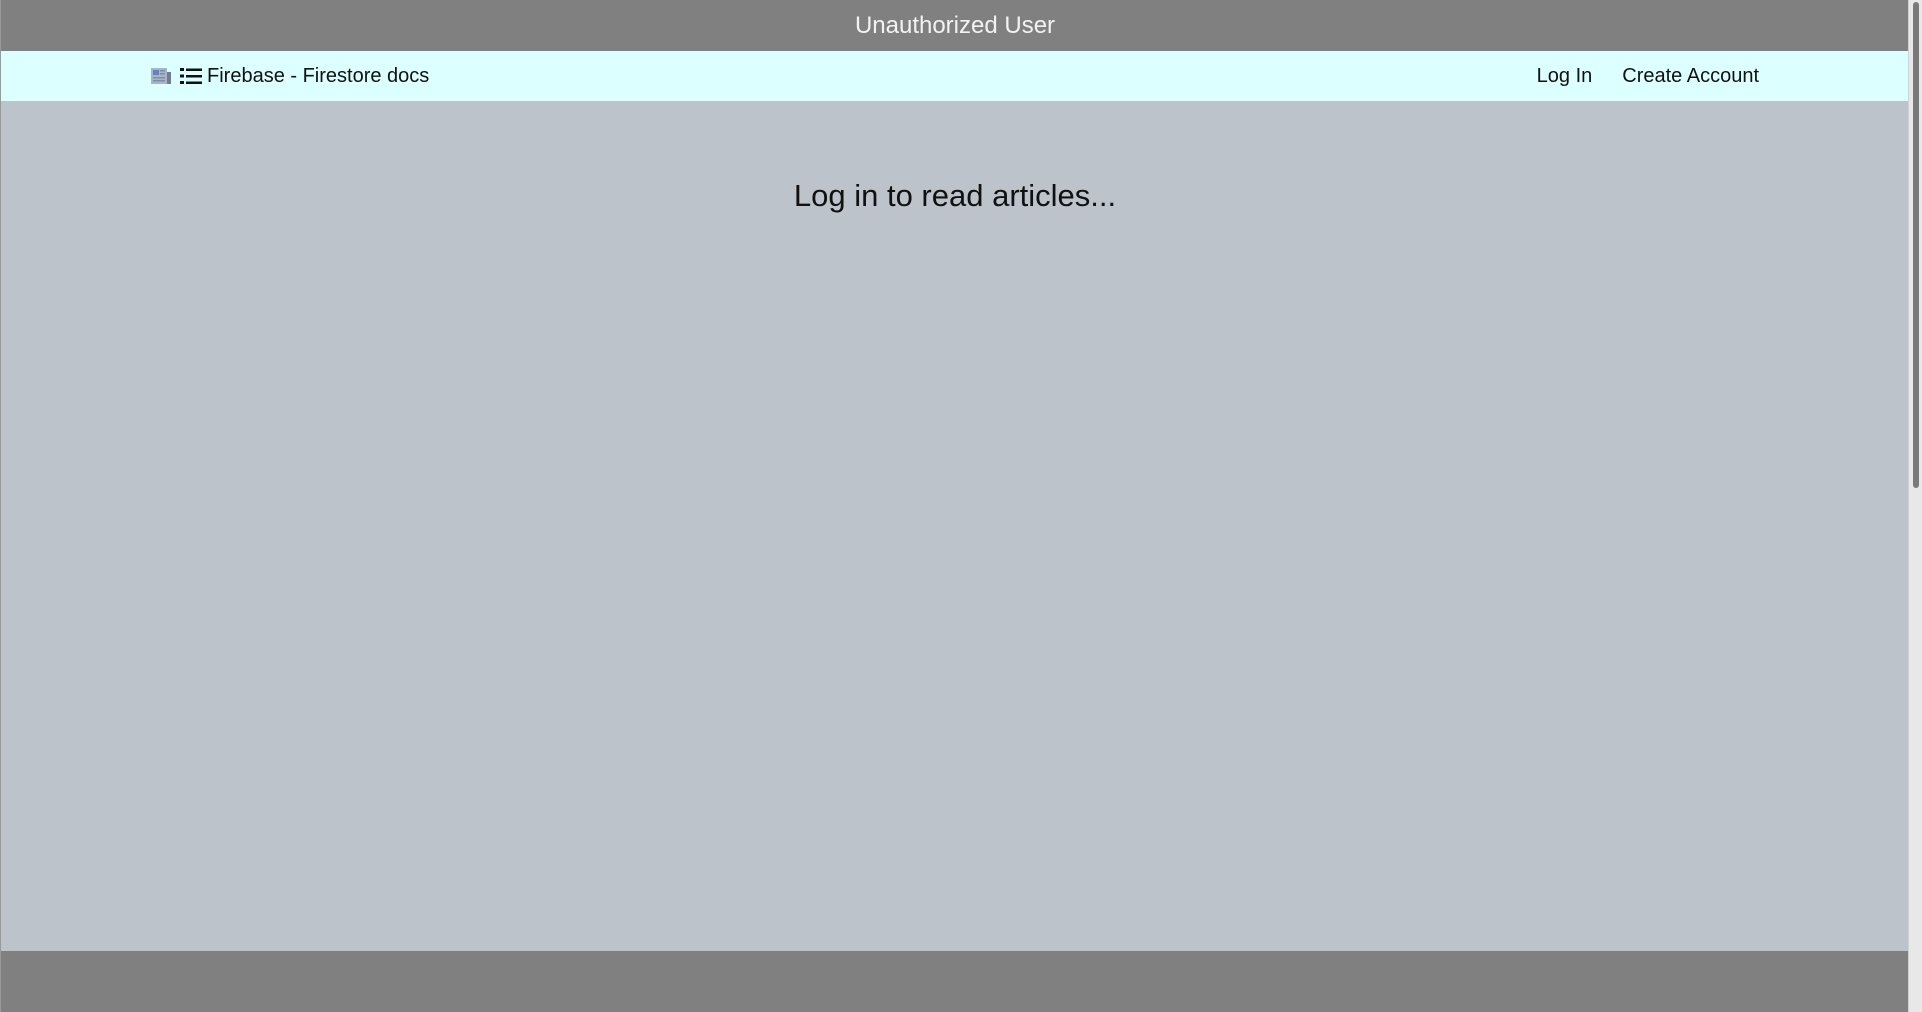 The image size is (1922, 1012). What do you see at coordinates (161, 76) in the screenshot?
I see `newspaper-icon` at bounding box center [161, 76].